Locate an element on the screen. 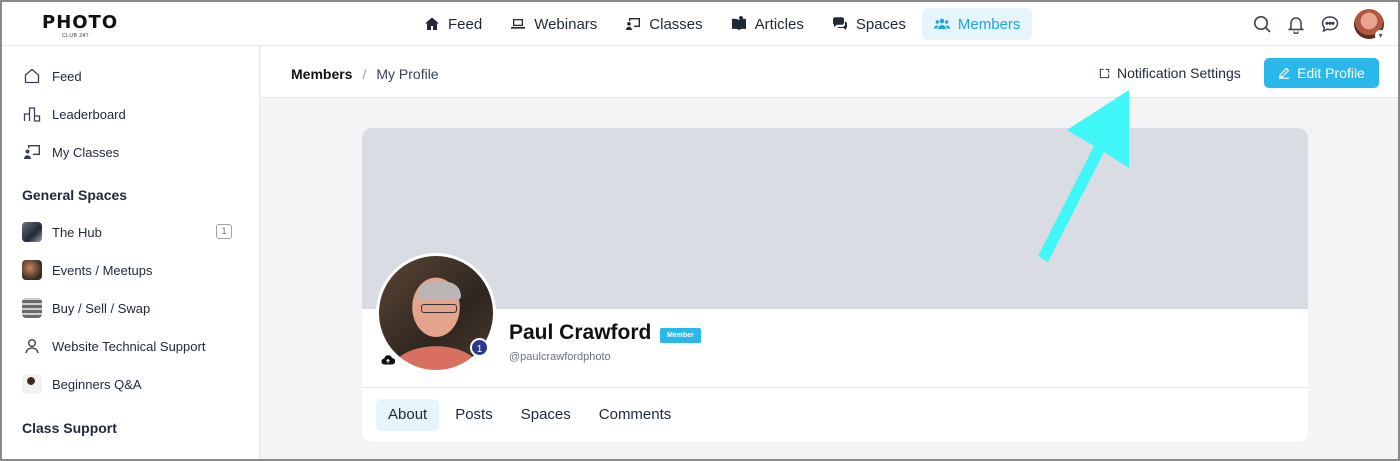 Image resolution: width=1400 pixels, height=461 pixels. sidebar-item-the-hub: The Hub 1 is located at coordinates (127, 232).